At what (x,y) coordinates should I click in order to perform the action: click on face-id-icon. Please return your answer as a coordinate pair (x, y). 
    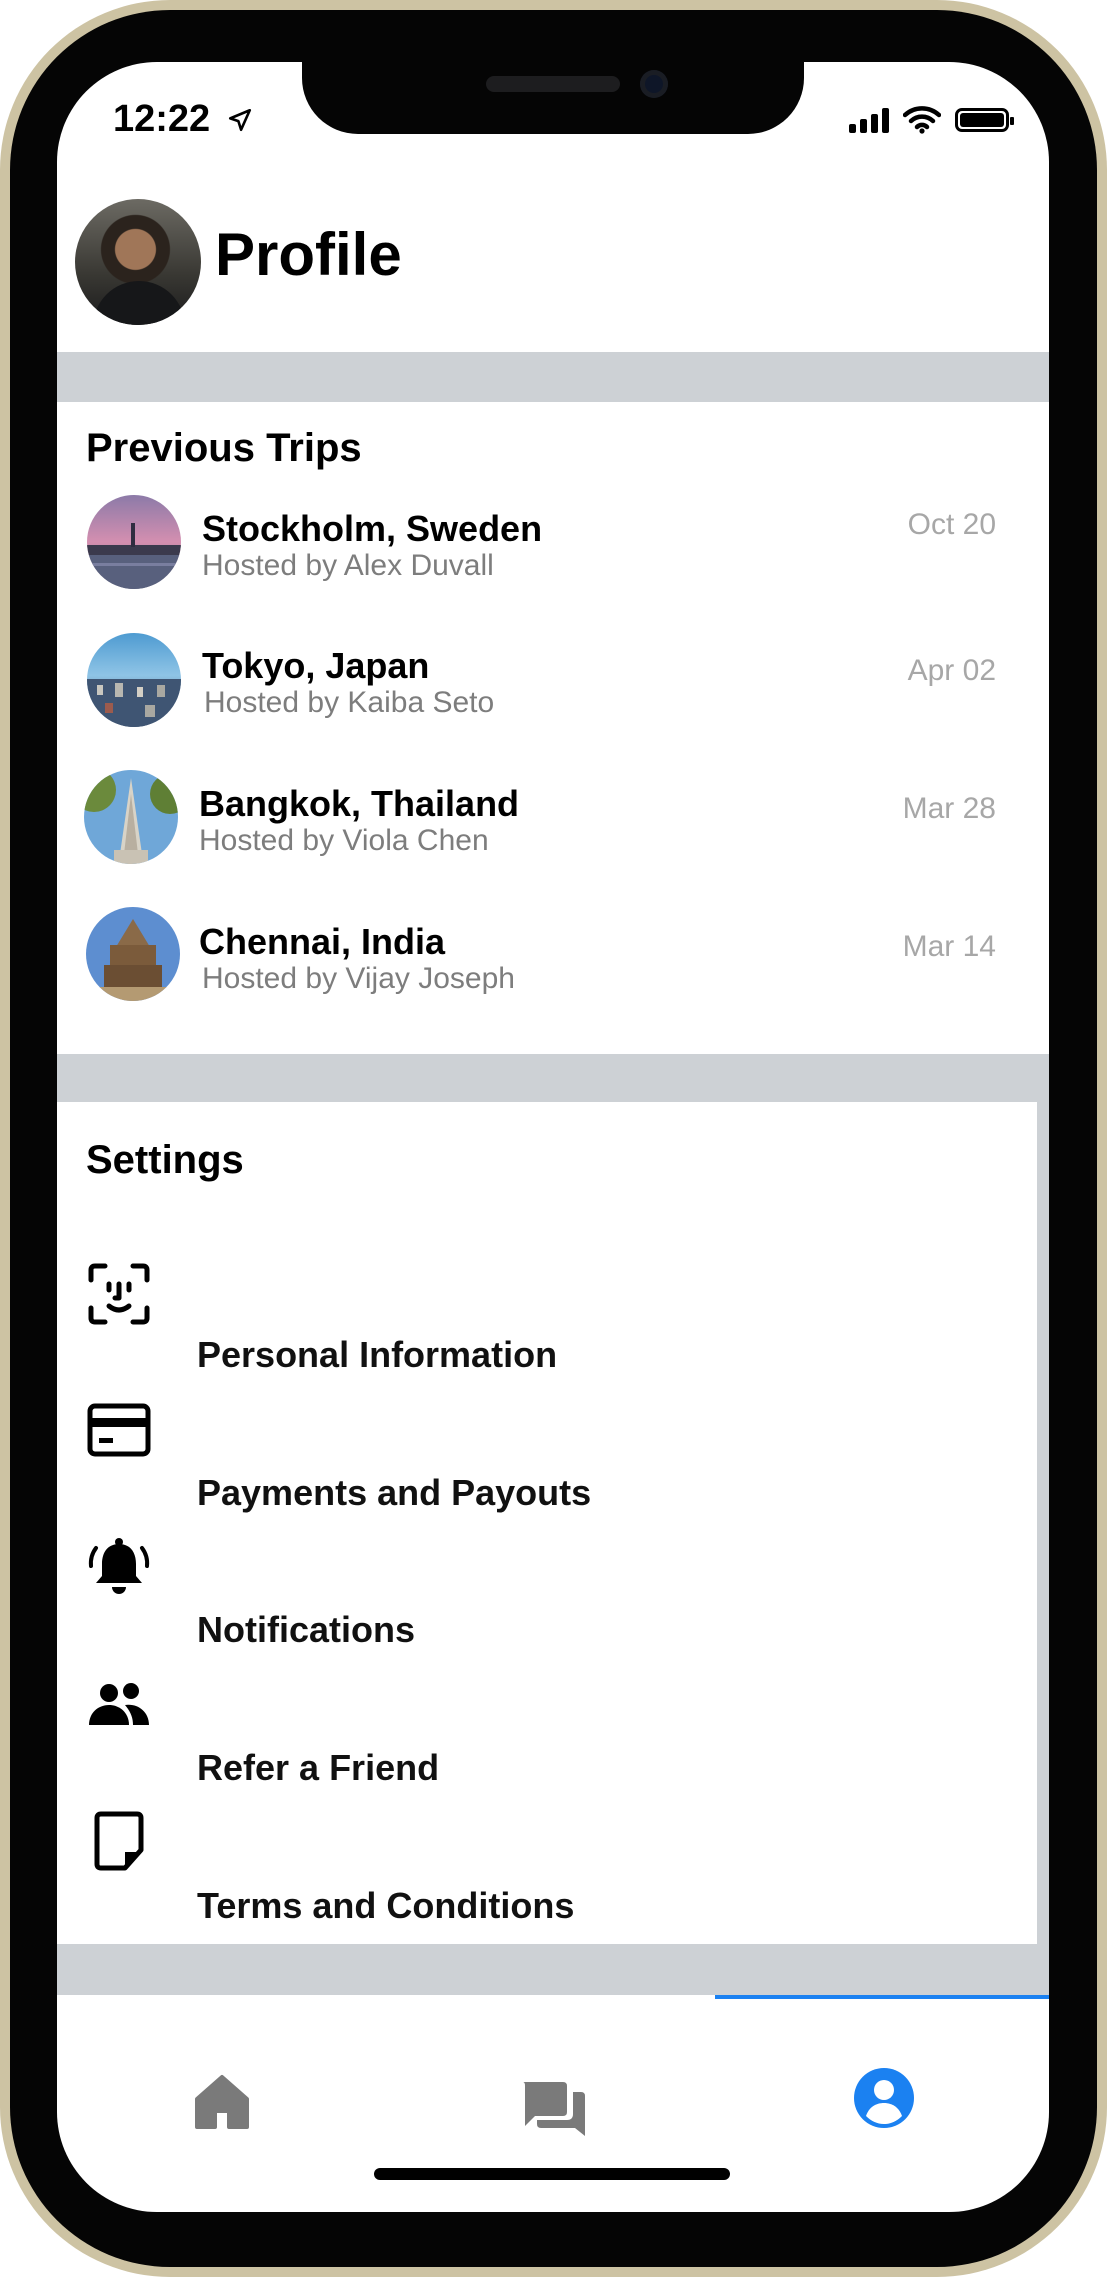
    Looking at the image, I should click on (119, 1294).